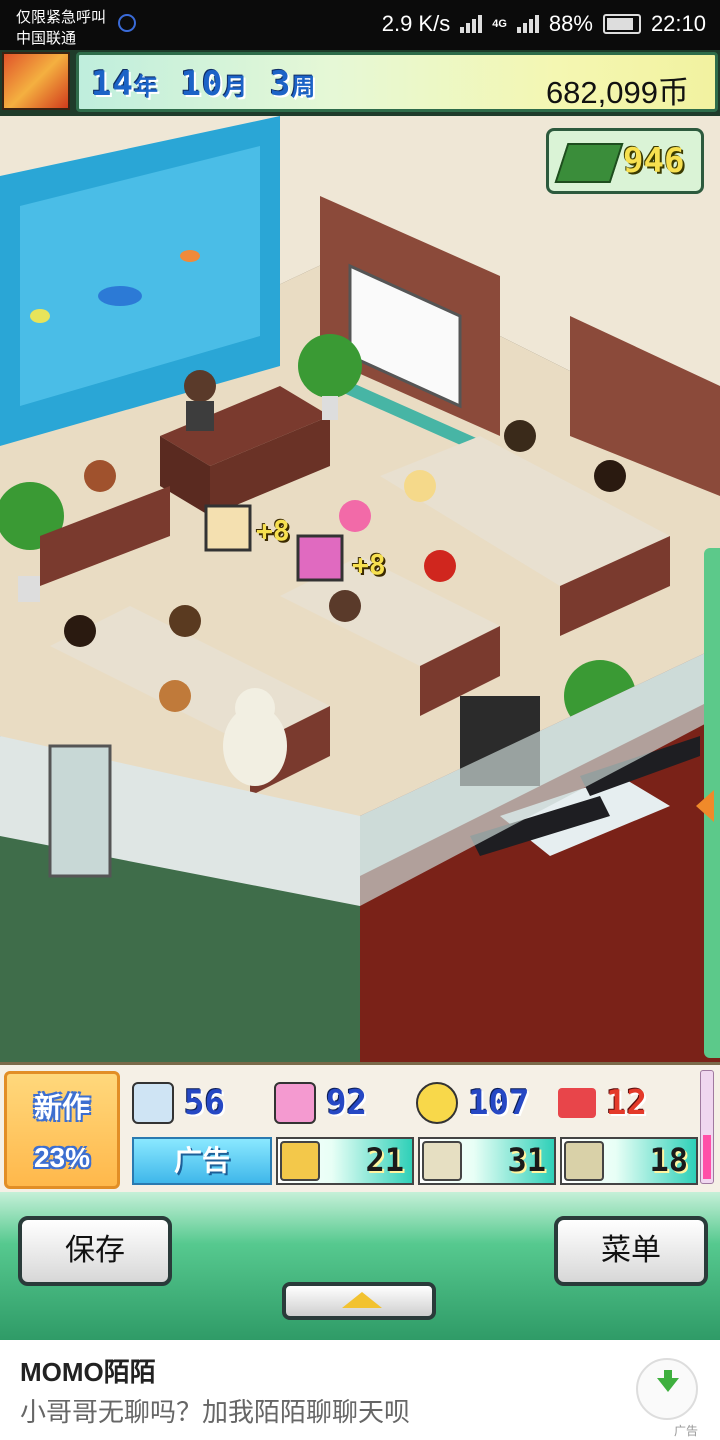  I want to click on new-game-percent: 23%, so click(62, 1157).